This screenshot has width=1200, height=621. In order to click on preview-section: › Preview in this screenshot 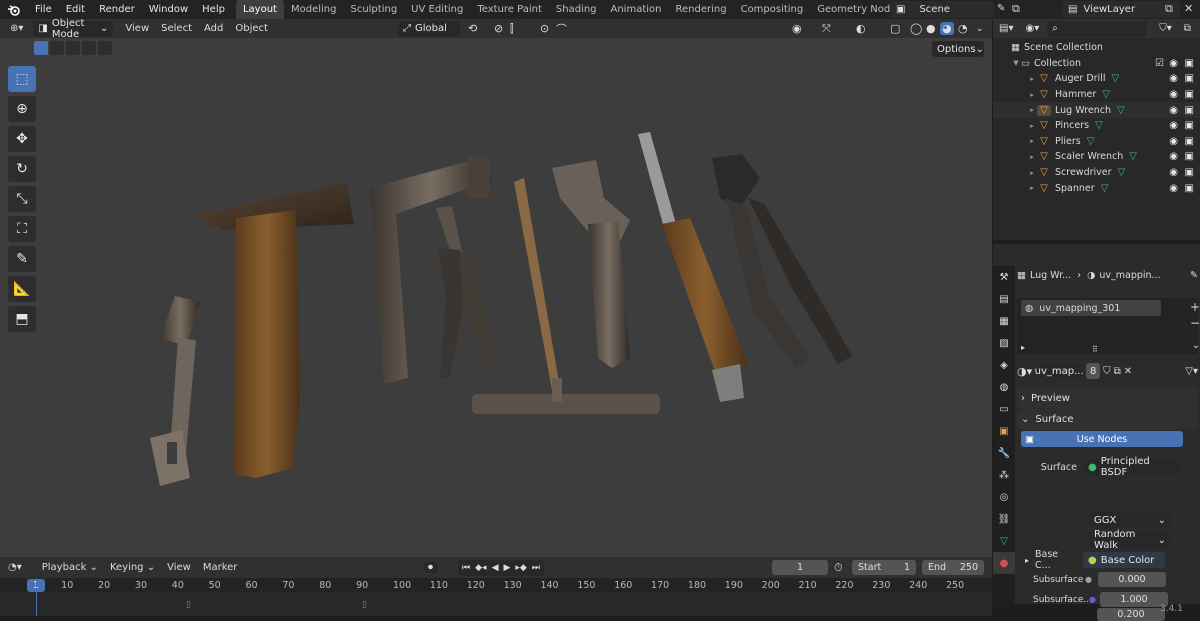, I will do `click(1107, 398)`.